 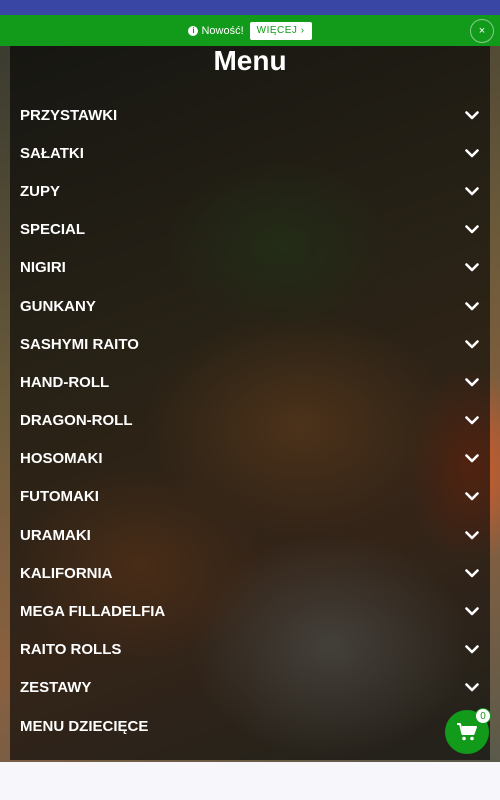 I want to click on page-footer, so click(x=250, y=781).